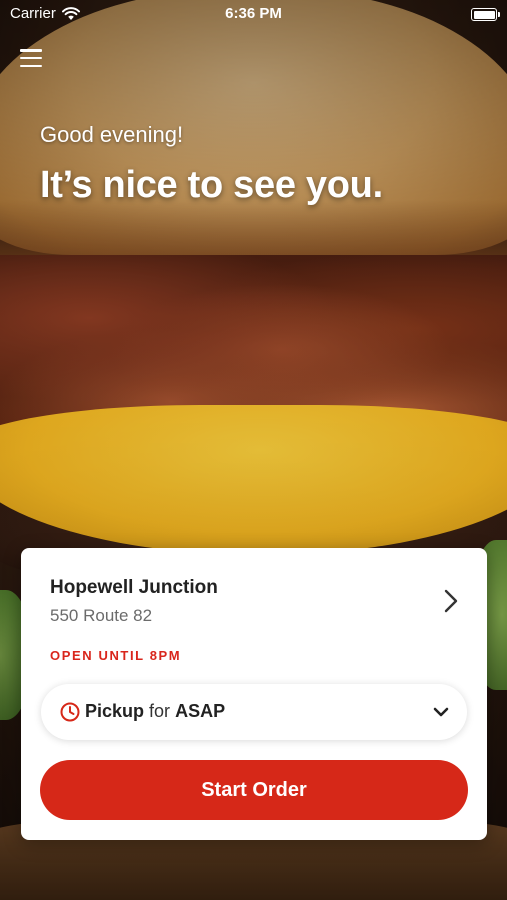 This screenshot has height=900, width=507. What do you see at coordinates (254, 593) in the screenshot?
I see `store-location-selector: Hopewell Junction 550 Route 82` at bounding box center [254, 593].